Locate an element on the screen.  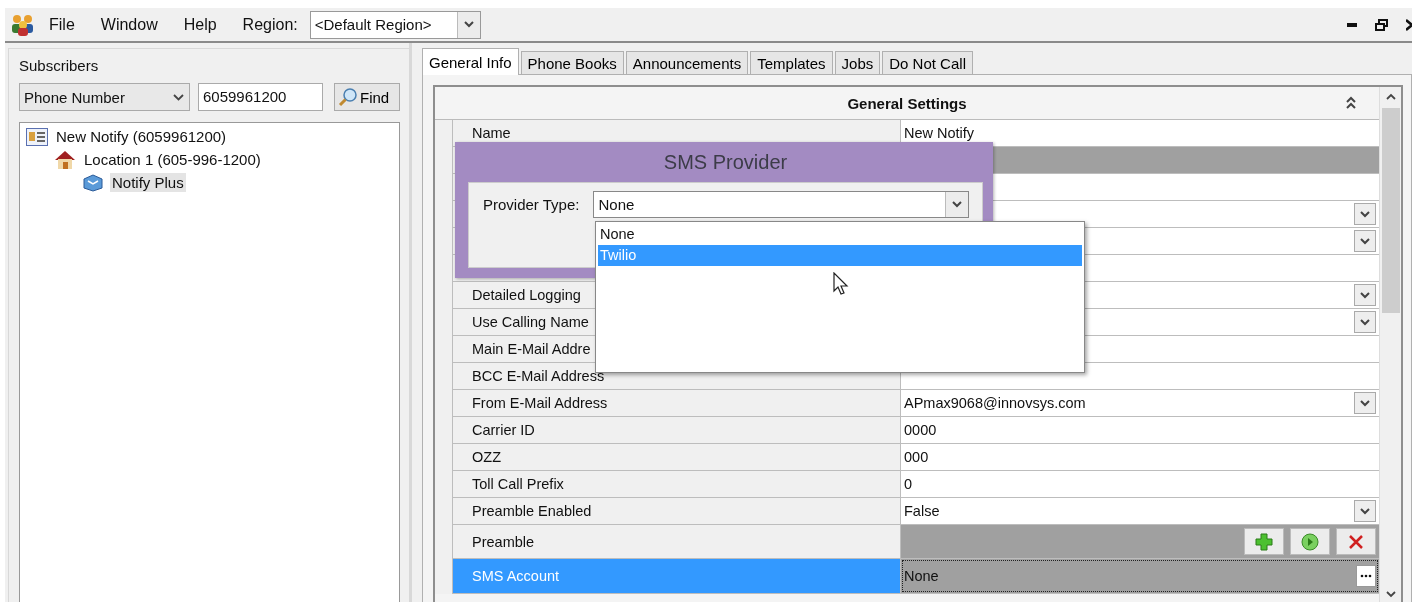
delete-button is located at coordinates (1356, 541).